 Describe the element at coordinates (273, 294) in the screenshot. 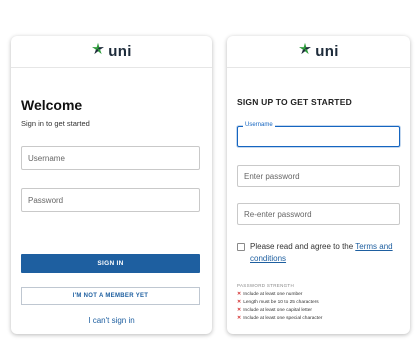

I see `rule-text: Include at least one number` at that location.